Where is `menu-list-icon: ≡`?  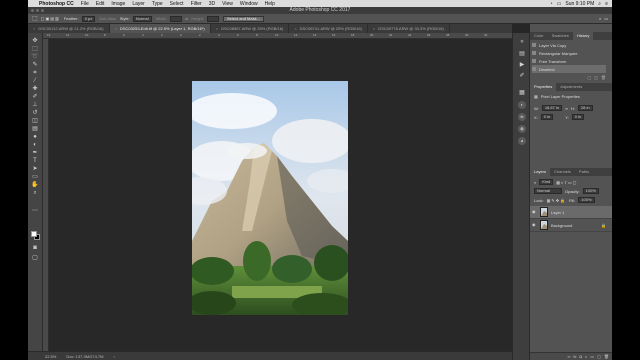 menu-list-icon: ≡ is located at coordinates (606, 4).